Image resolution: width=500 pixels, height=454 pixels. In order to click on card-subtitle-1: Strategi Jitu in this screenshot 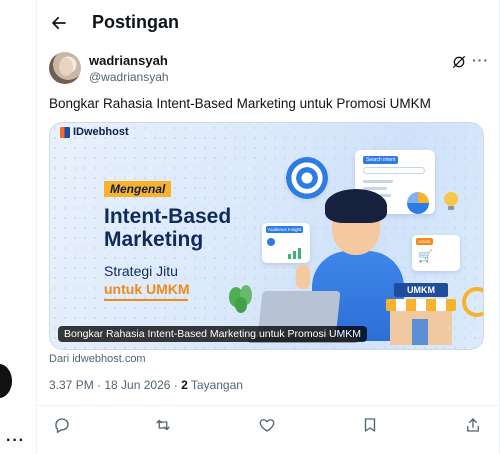, I will do `click(141, 271)`.